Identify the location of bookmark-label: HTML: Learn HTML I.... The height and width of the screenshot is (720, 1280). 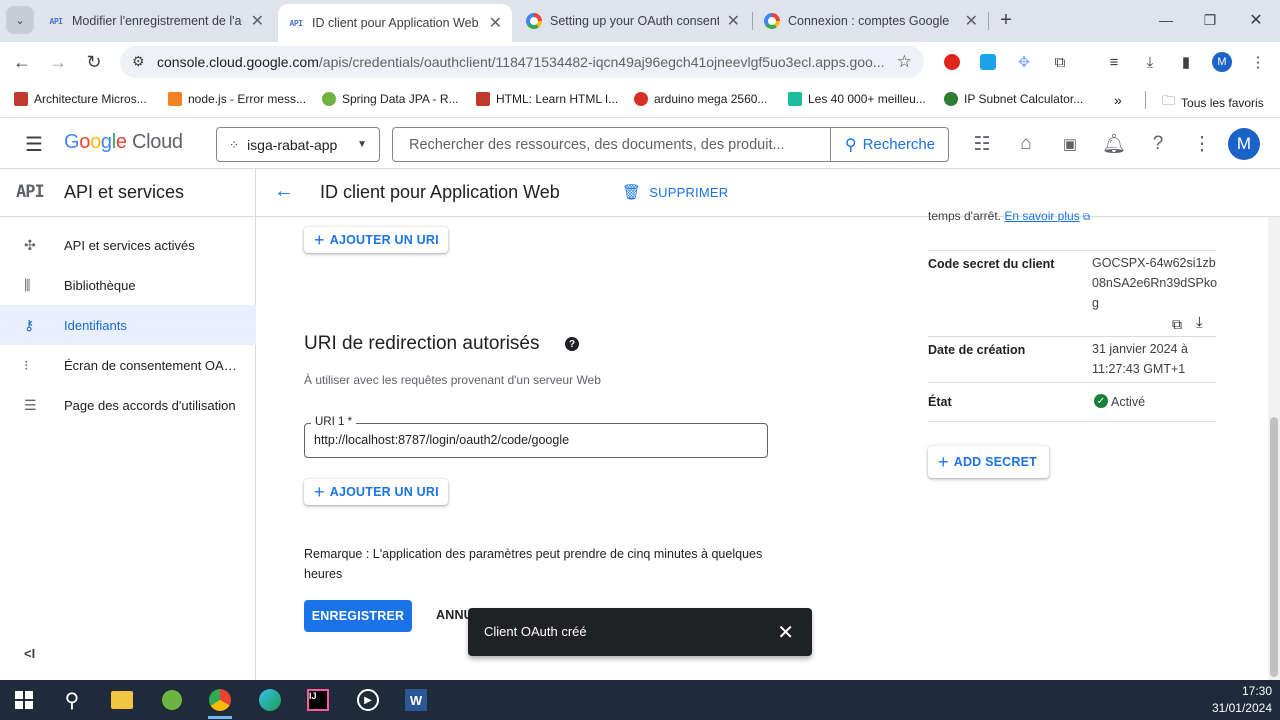
(557, 99).